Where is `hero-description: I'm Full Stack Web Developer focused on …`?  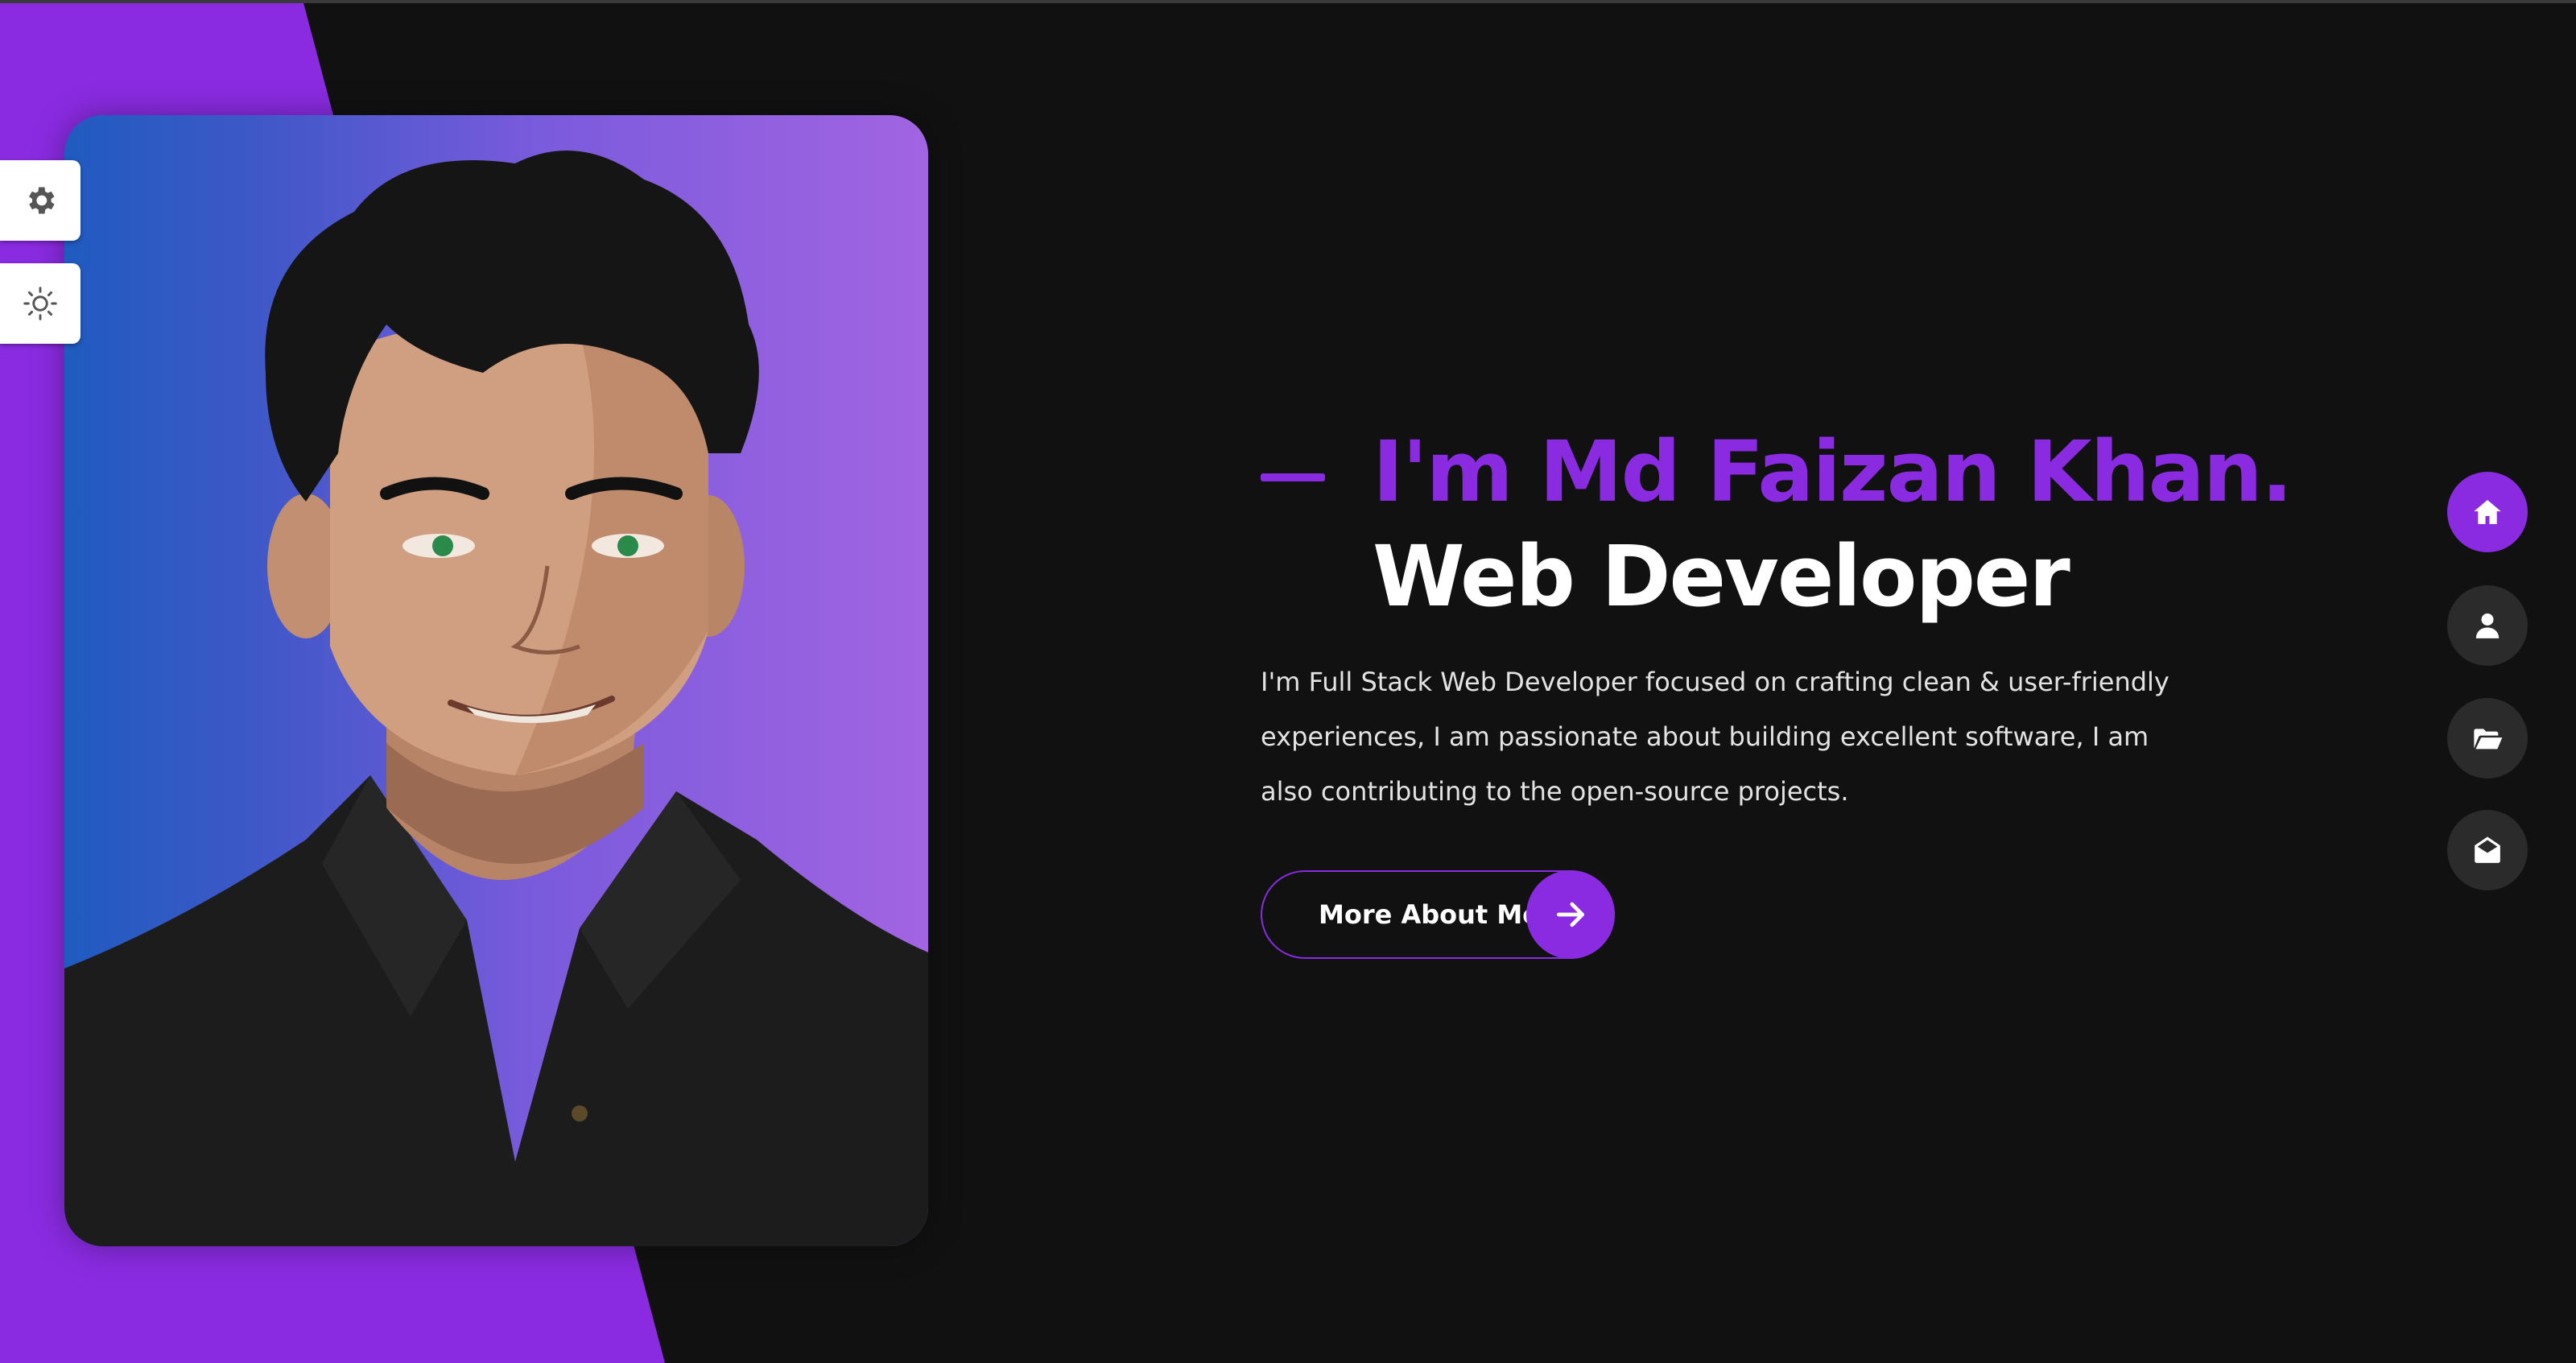
hero-description: I'm Full Stack Web Developer focused on … is located at coordinates (1715, 737).